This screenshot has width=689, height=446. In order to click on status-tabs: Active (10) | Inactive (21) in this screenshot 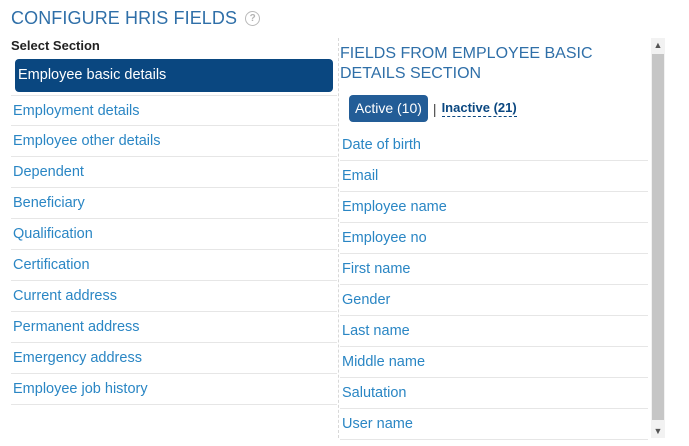, I will do `click(498, 108)`.